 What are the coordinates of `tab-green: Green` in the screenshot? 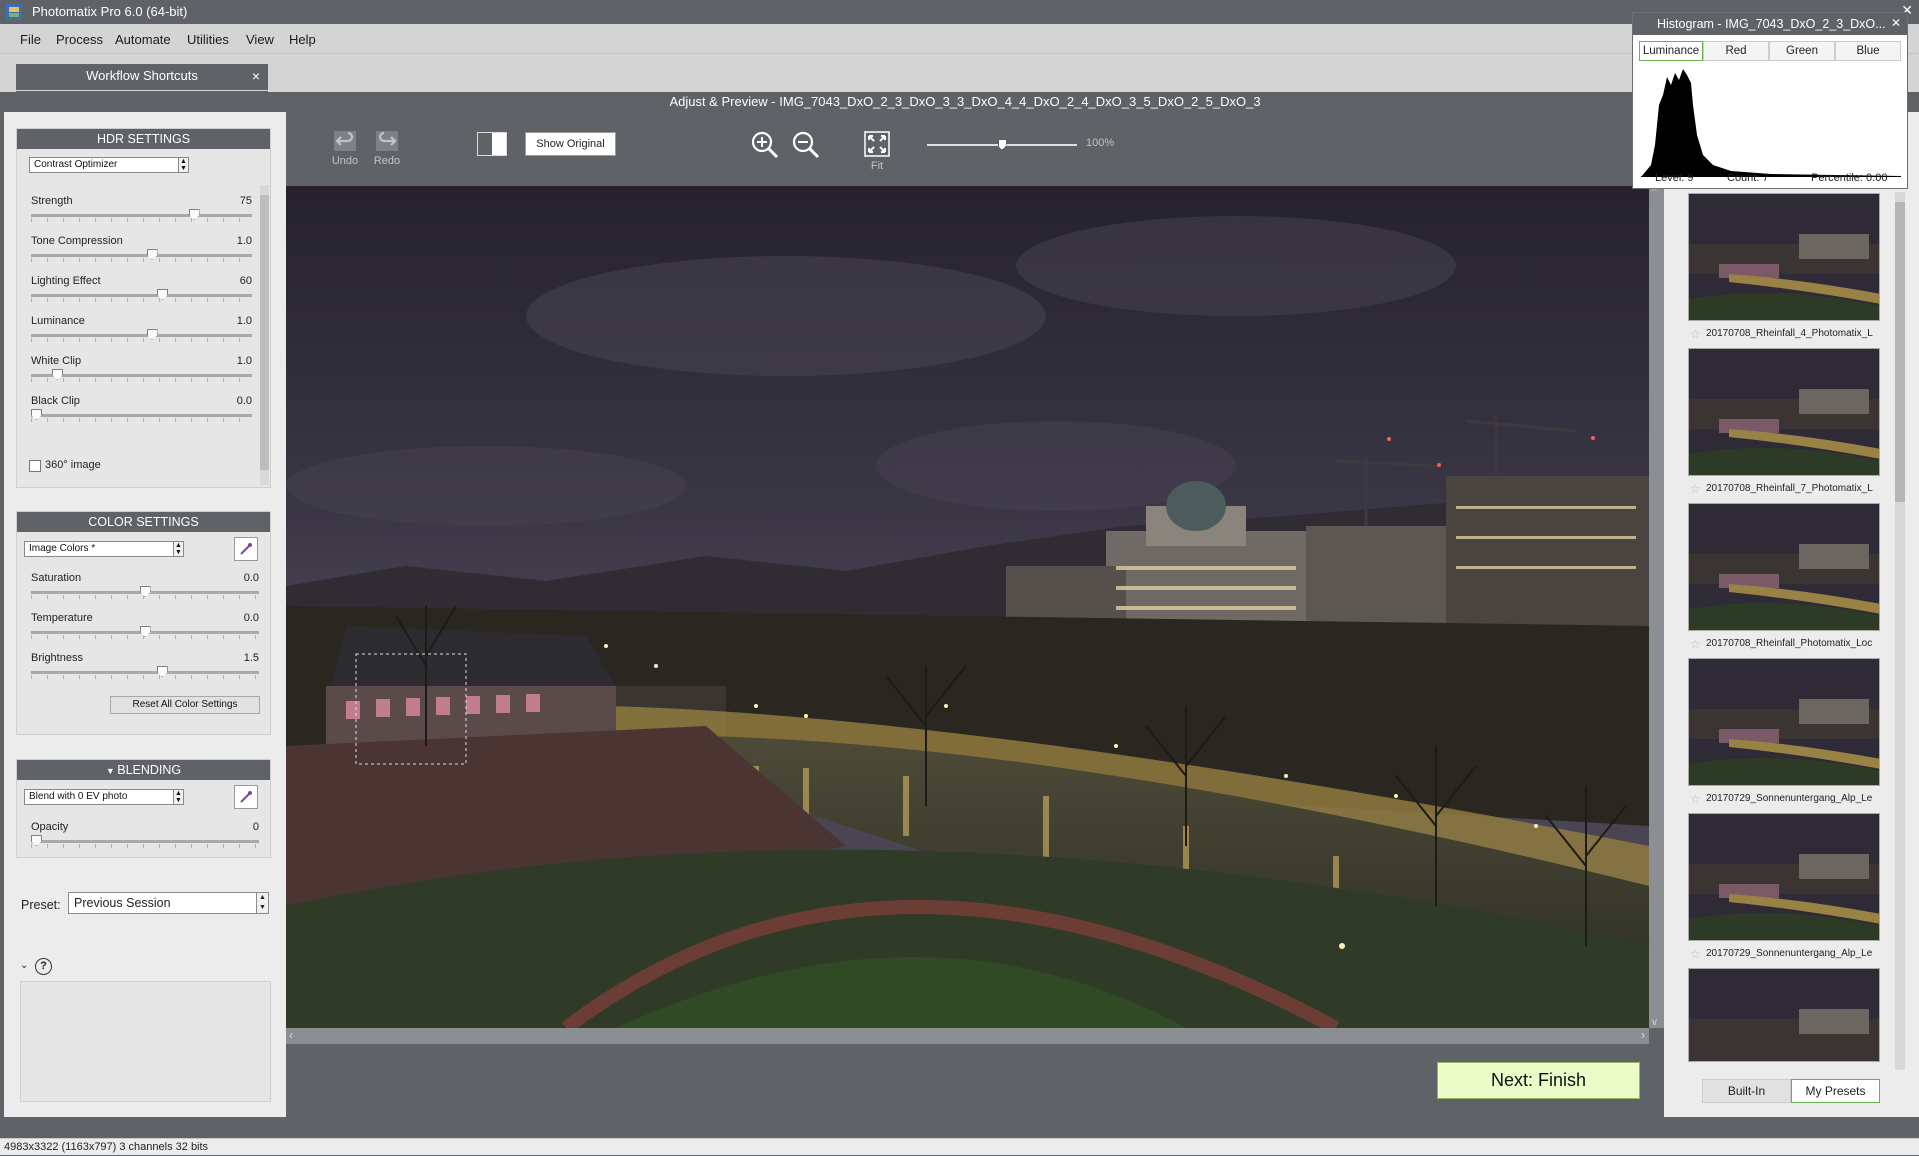 It's located at (1802, 51).